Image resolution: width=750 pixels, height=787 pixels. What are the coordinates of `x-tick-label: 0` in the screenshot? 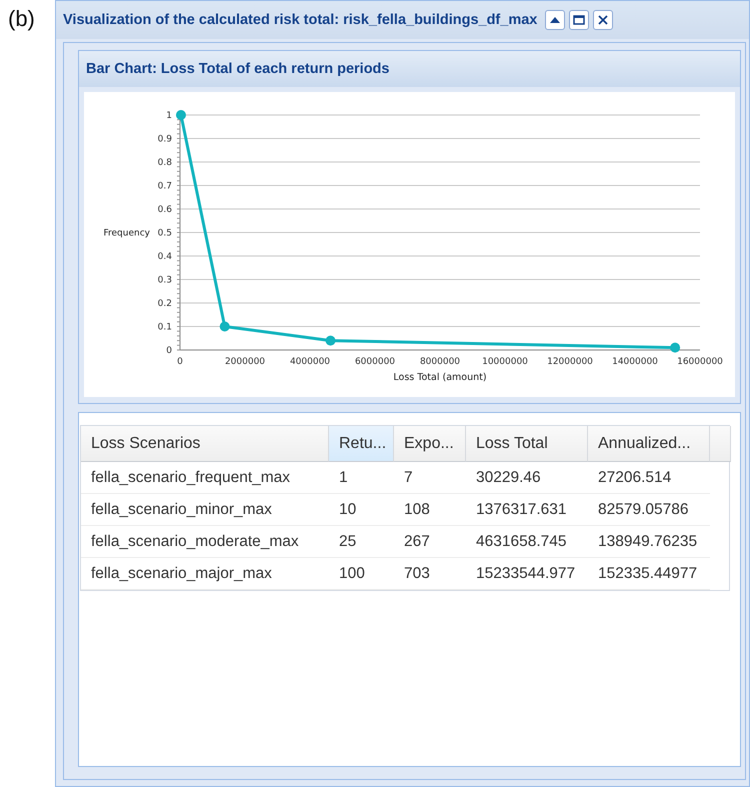 It's located at (180, 362).